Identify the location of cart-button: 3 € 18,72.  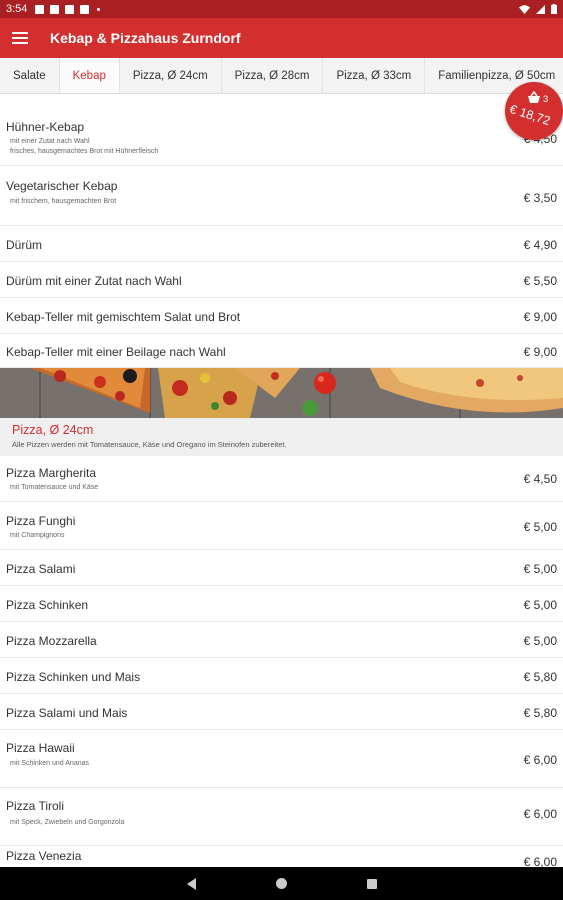
(534, 111).